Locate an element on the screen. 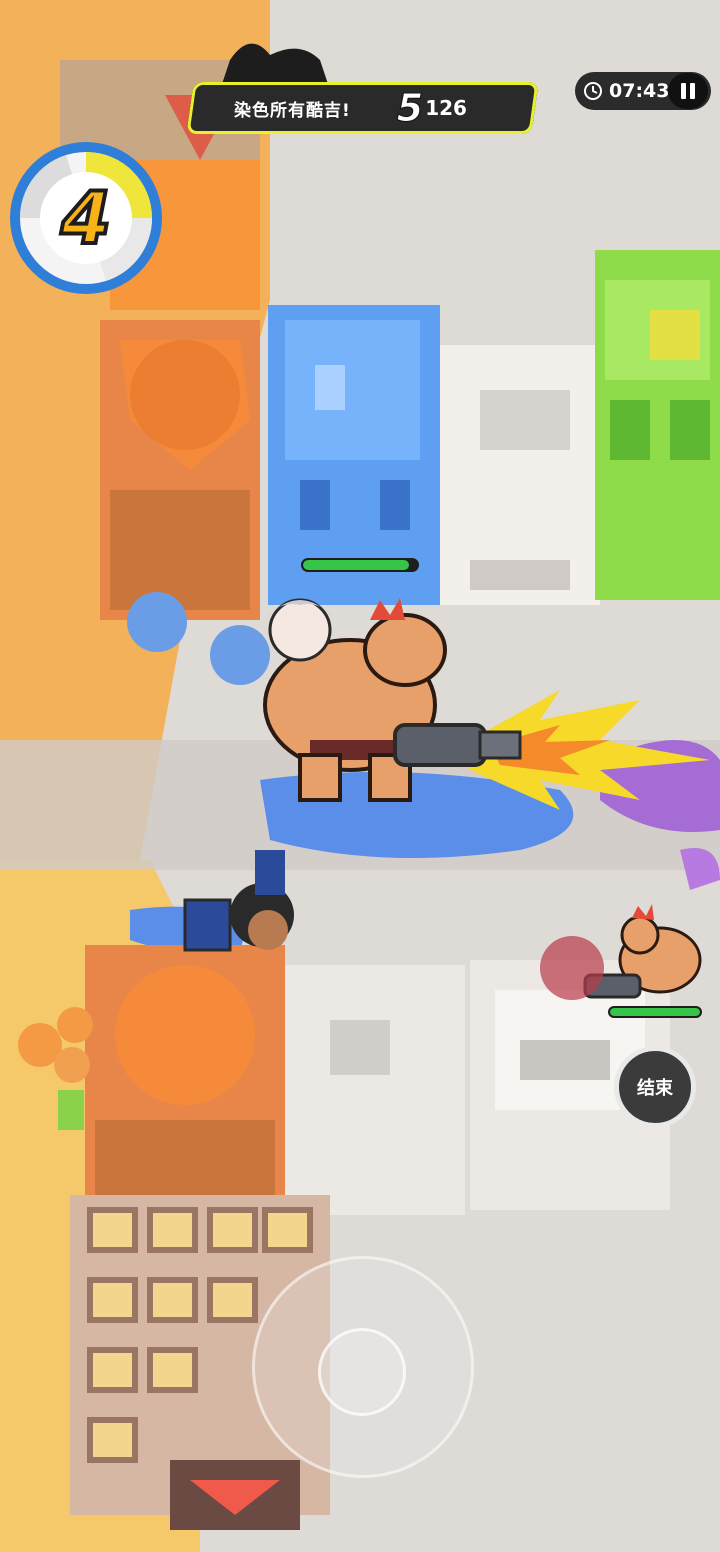  end-button: 结束 is located at coordinates (655, 1087).